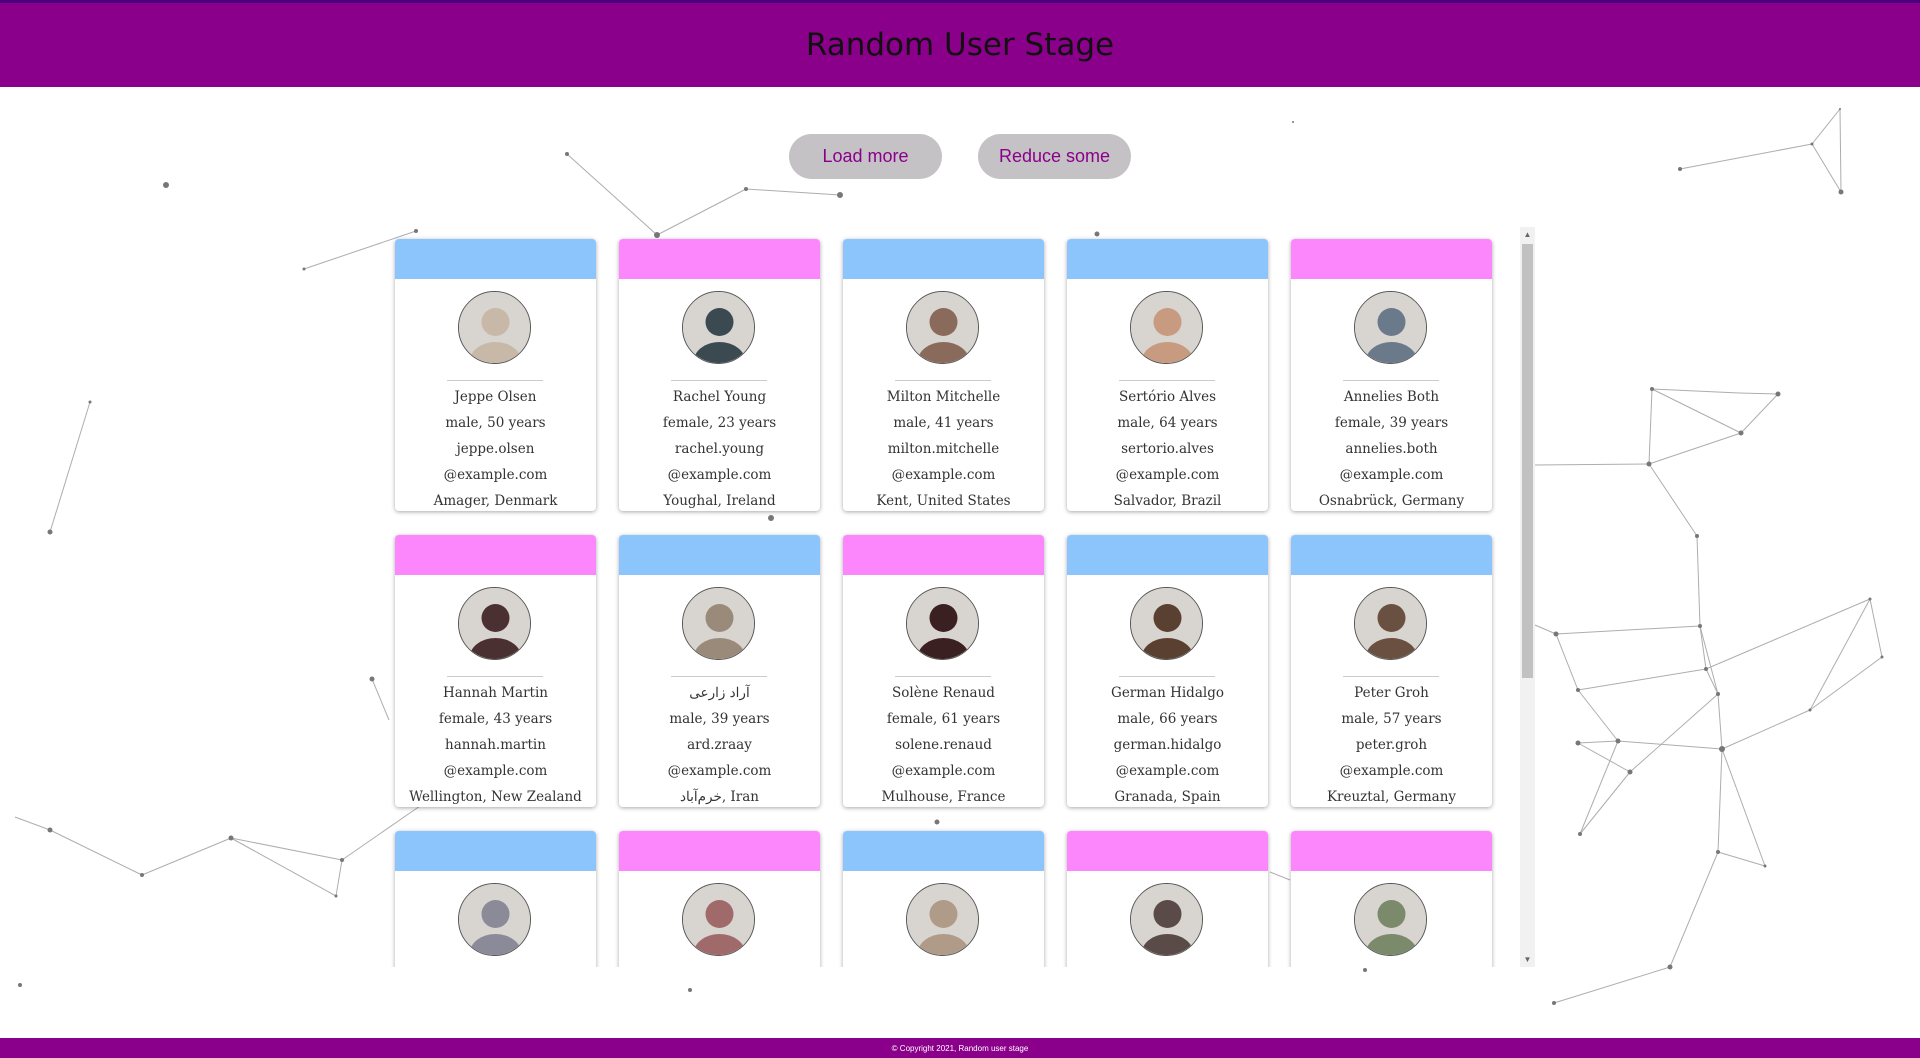 This screenshot has height=1058, width=1920. I want to click on user-gender-age: female, 23 years, so click(719, 423).